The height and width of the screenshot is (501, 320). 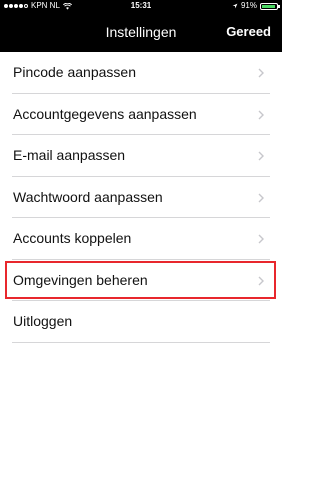 What do you see at coordinates (80, 279) in the screenshot?
I see `menu-item-label: Omgevingen beheren` at bounding box center [80, 279].